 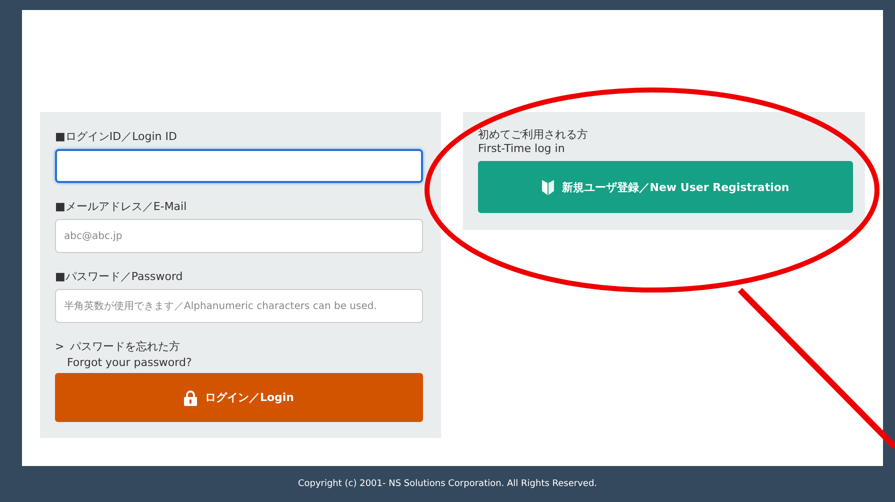 What do you see at coordinates (533, 134) in the screenshot?
I see `registration-heading: 初めてご利用される方` at bounding box center [533, 134].